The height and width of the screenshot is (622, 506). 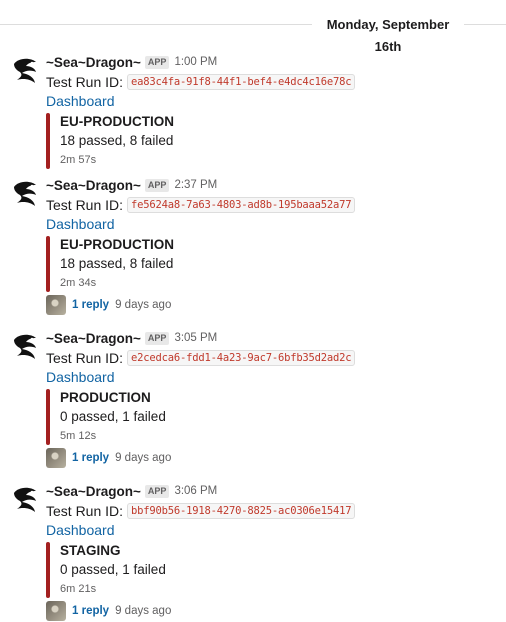 What do you see at coordinates (78, 283) in the screenshot?
I see `run-duration: 2m 34s` at bounding box center [78, 283].